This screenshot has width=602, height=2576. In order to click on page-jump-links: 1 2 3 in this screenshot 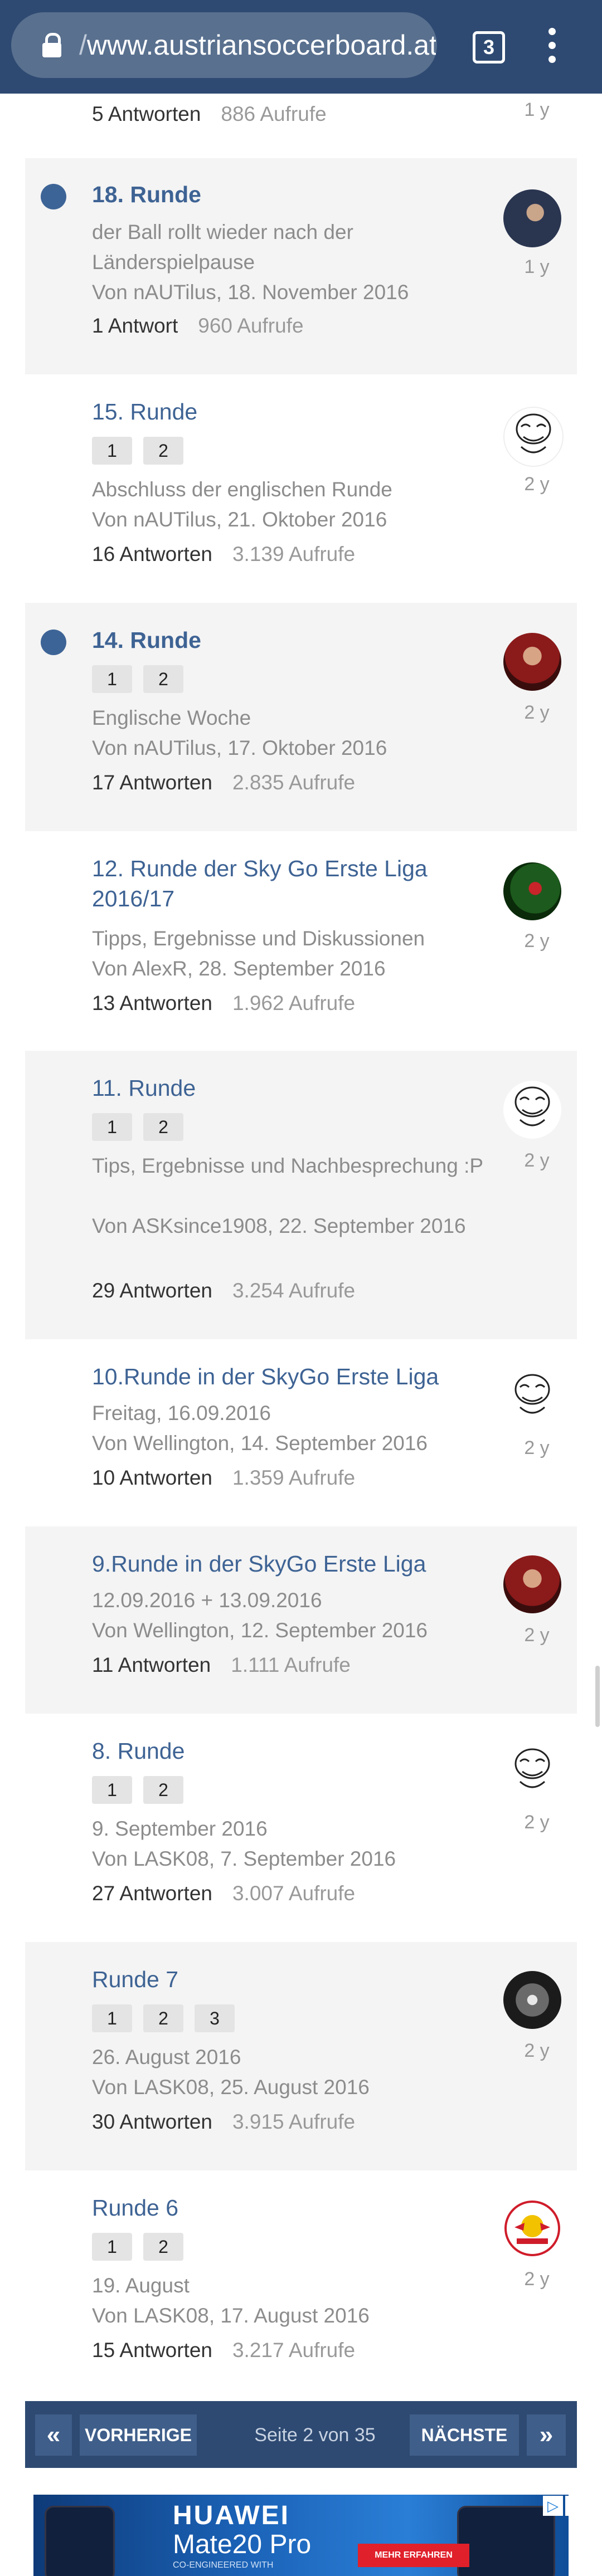, I will do `click(163, 2018)`.